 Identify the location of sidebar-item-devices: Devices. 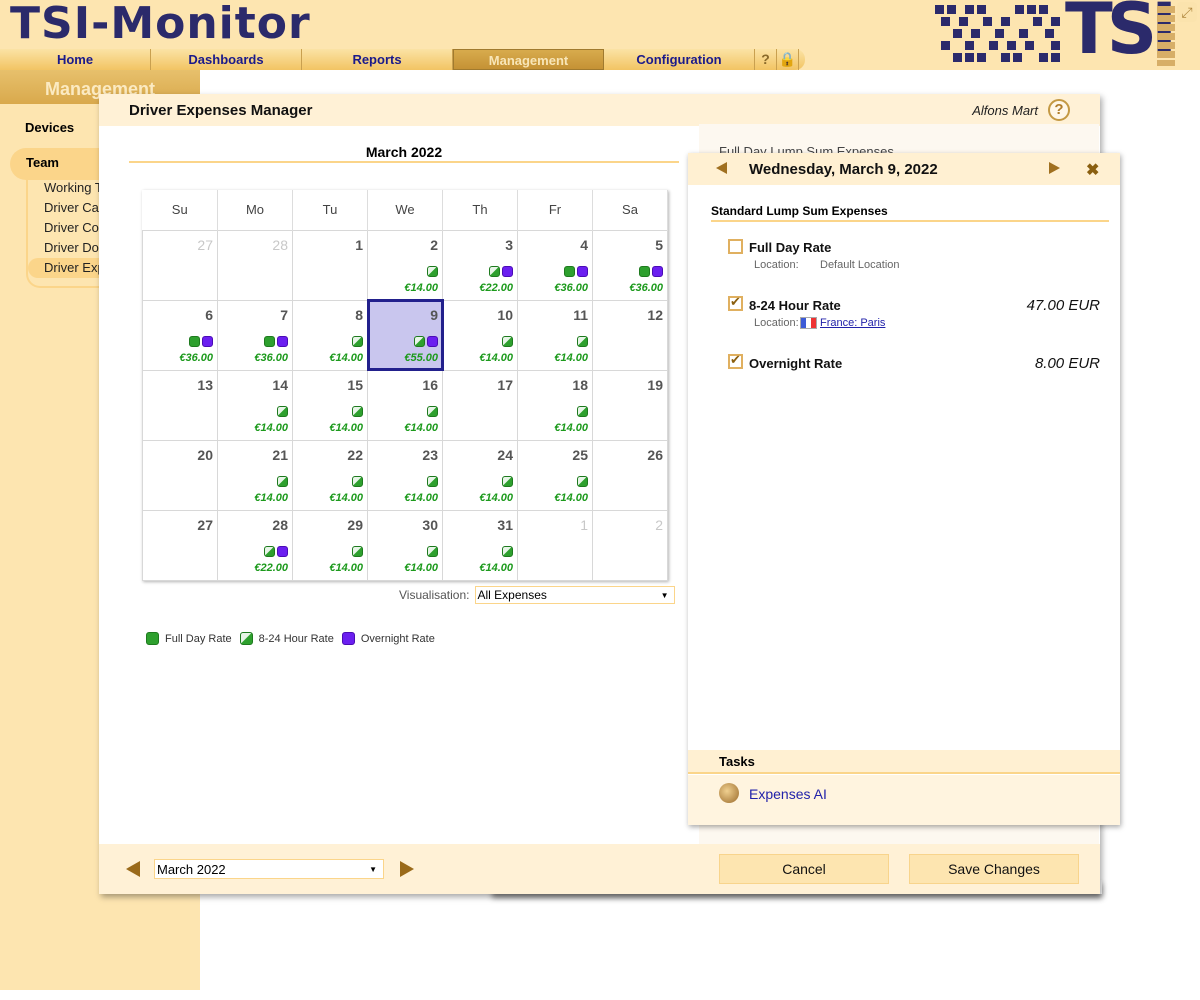
(49, 127).